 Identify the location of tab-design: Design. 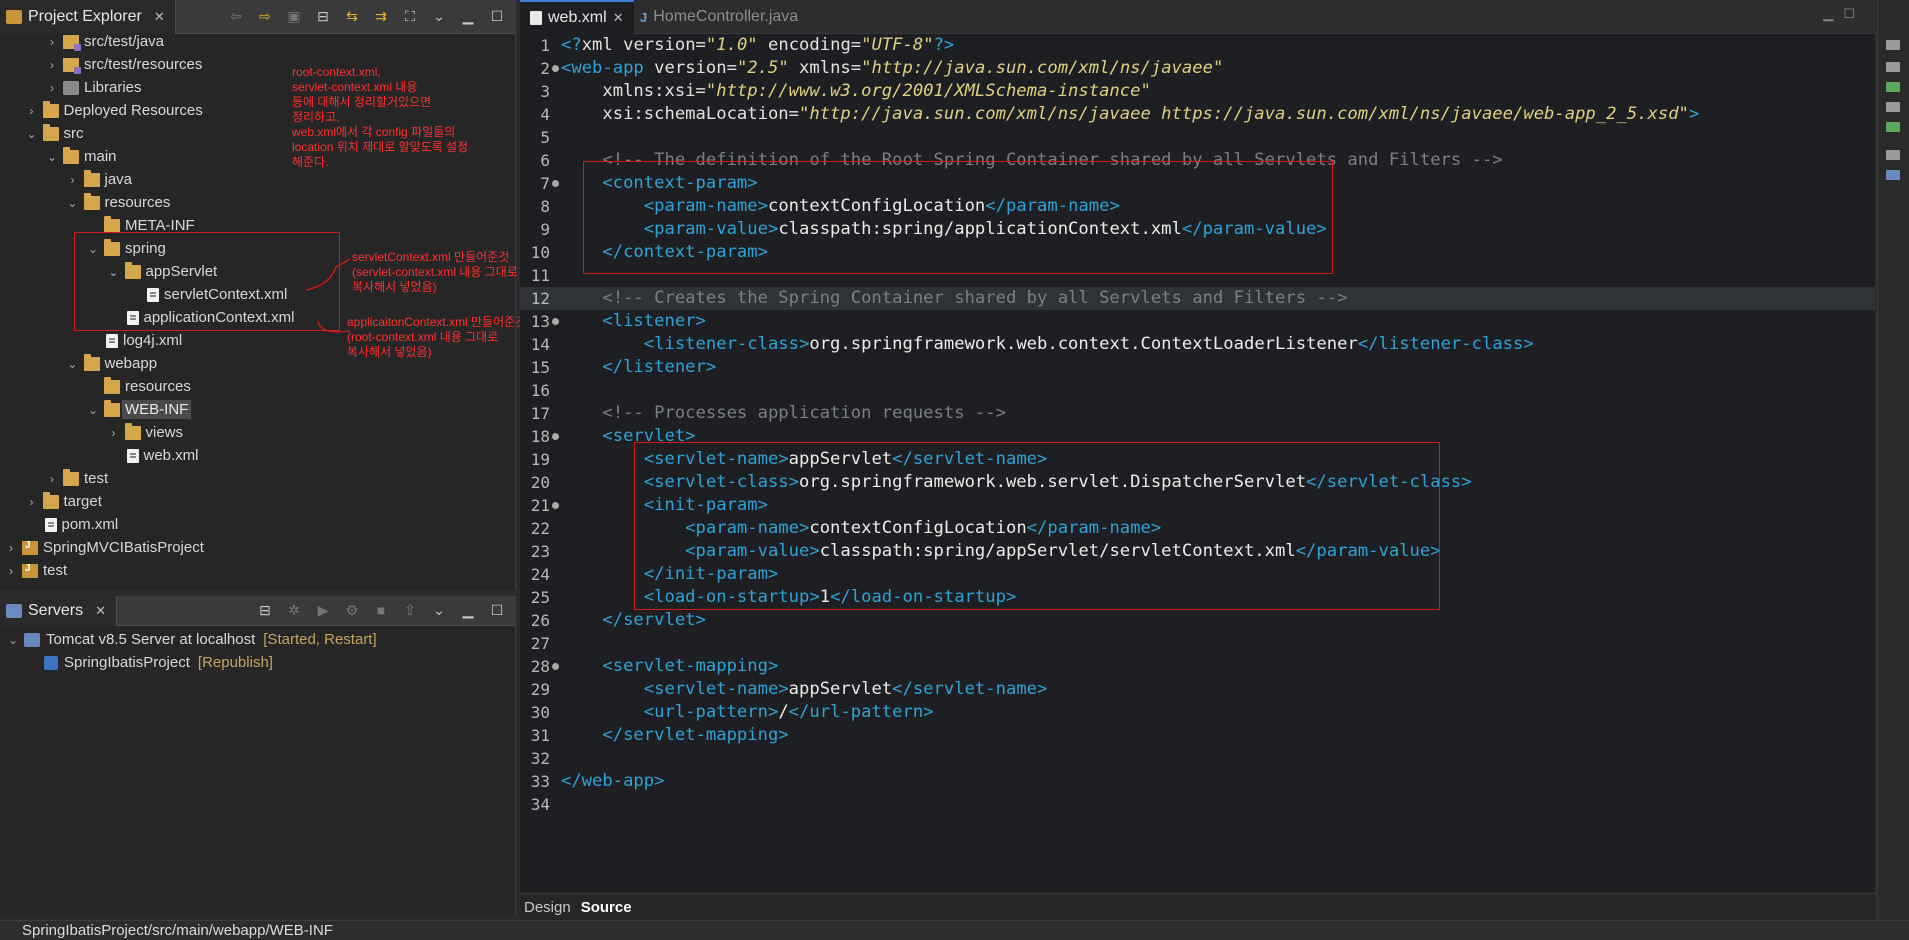
(547, 907).